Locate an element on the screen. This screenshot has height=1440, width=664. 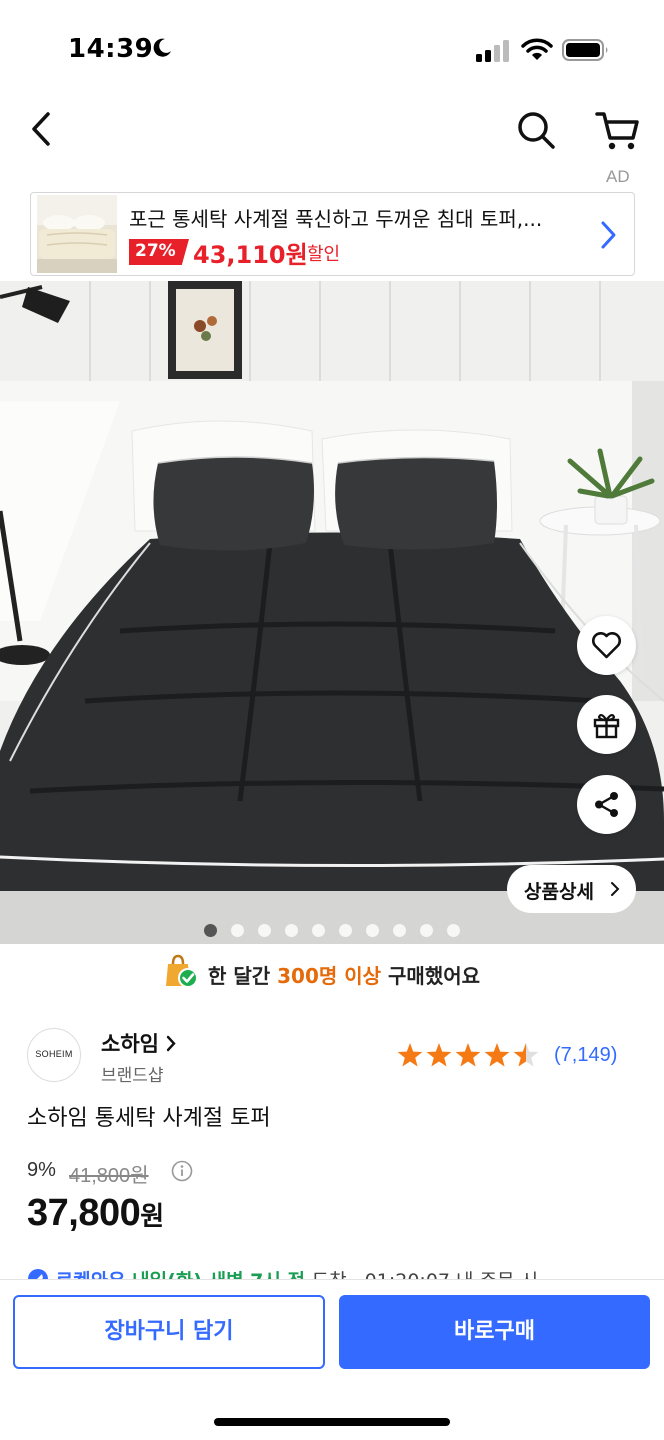
purchase-stat-suffix: 구매했어요 is located at coordinates (431, 976).